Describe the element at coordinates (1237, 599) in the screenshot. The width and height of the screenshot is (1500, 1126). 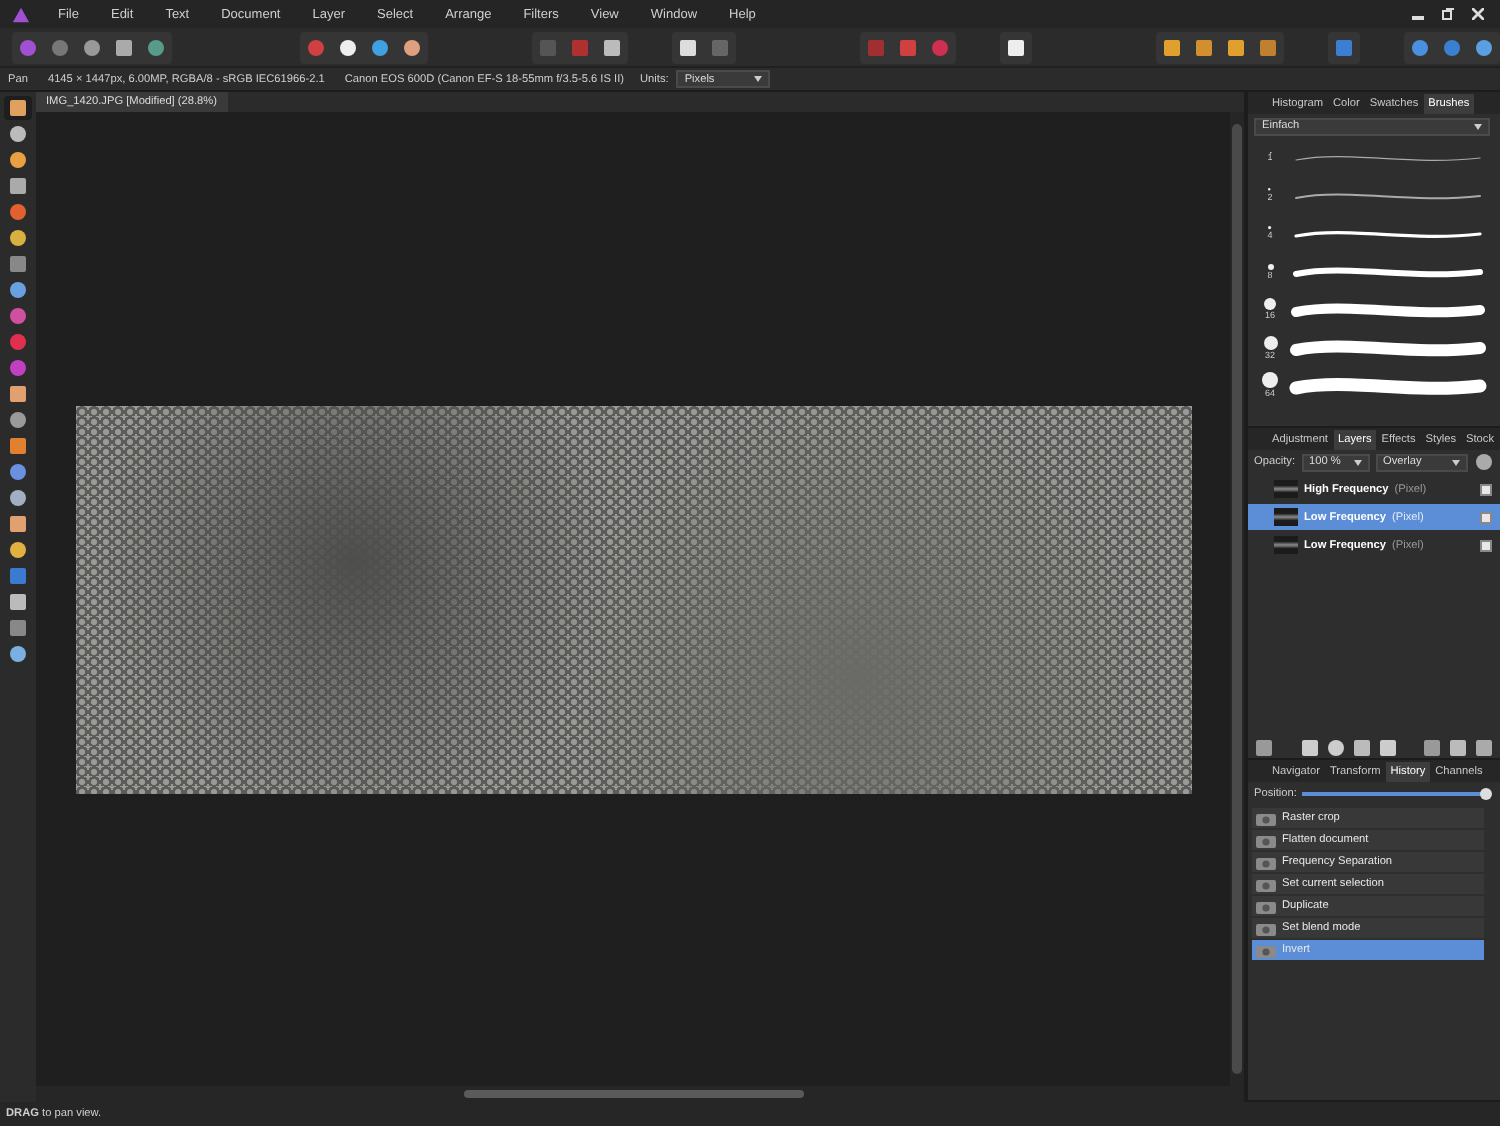
I see `vertical-scrollbar` at that location.